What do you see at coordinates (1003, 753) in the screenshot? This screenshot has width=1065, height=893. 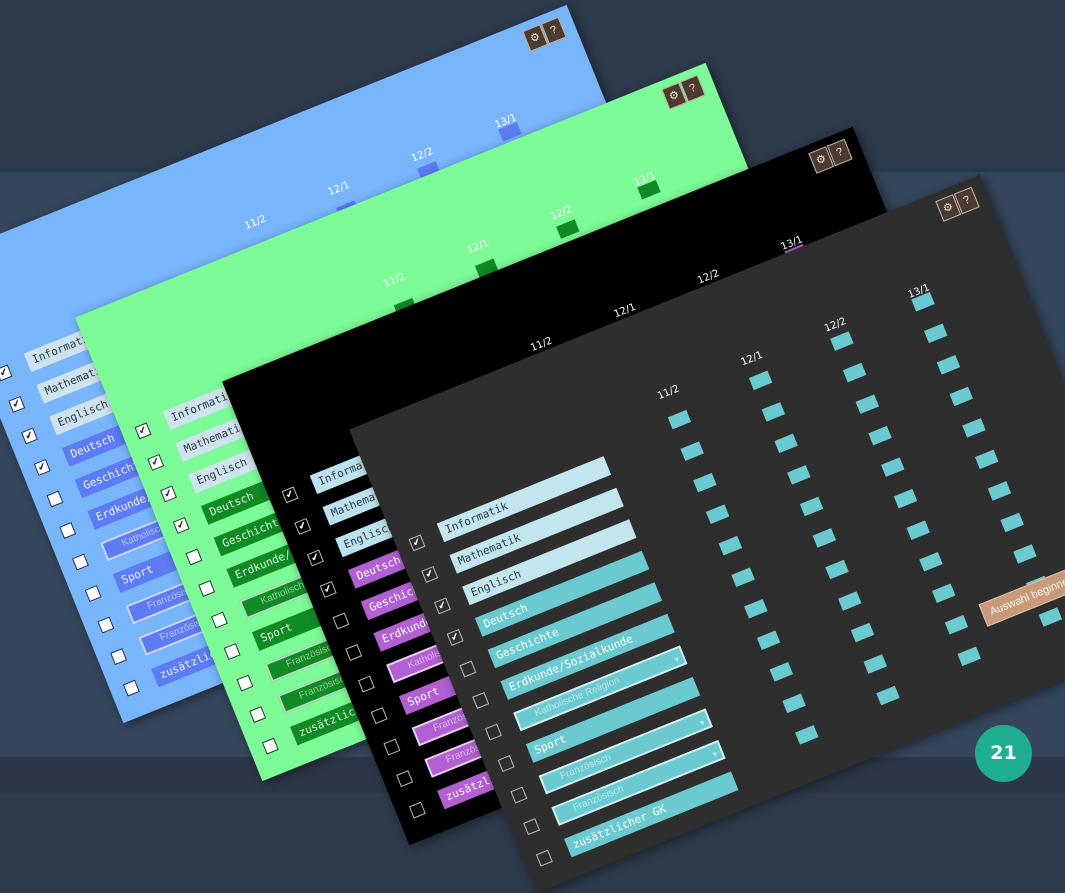 I see `page-number-badge: 21` at bounding box center [1003, 753].